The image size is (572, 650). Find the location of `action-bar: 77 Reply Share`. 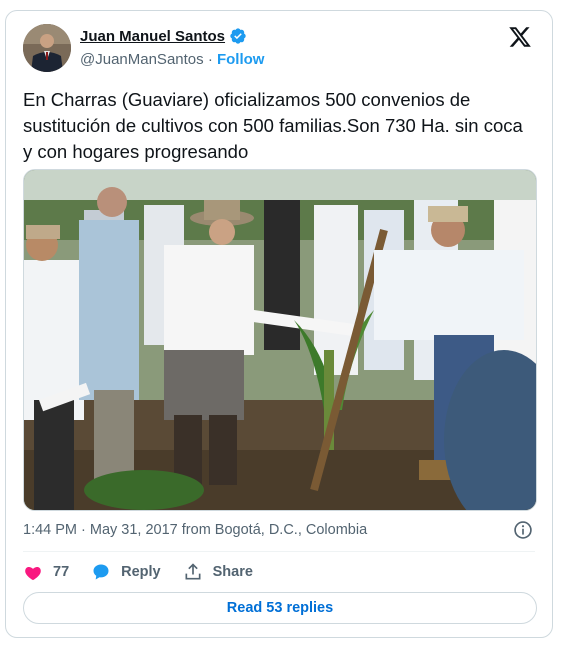

action-bar: 77 Reply Share is located at coordinates (149, 572).